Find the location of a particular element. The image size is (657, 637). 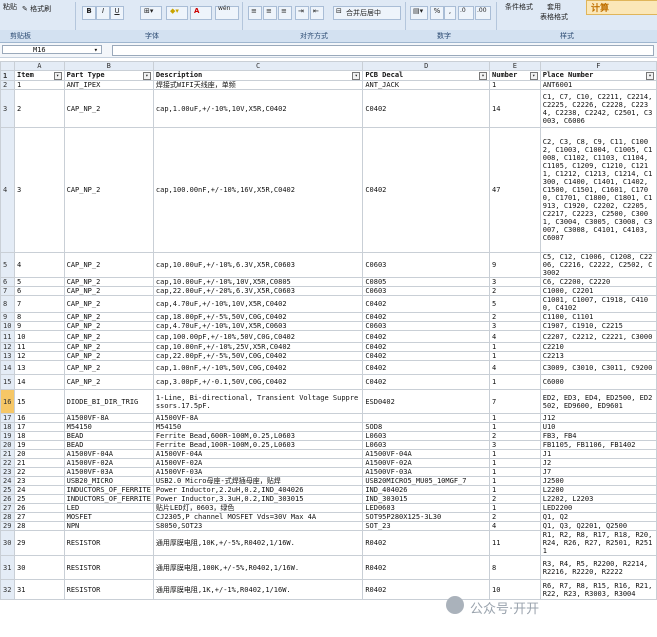

part-type-cell: A1500VF-04A is located at coordinates (108, 454).